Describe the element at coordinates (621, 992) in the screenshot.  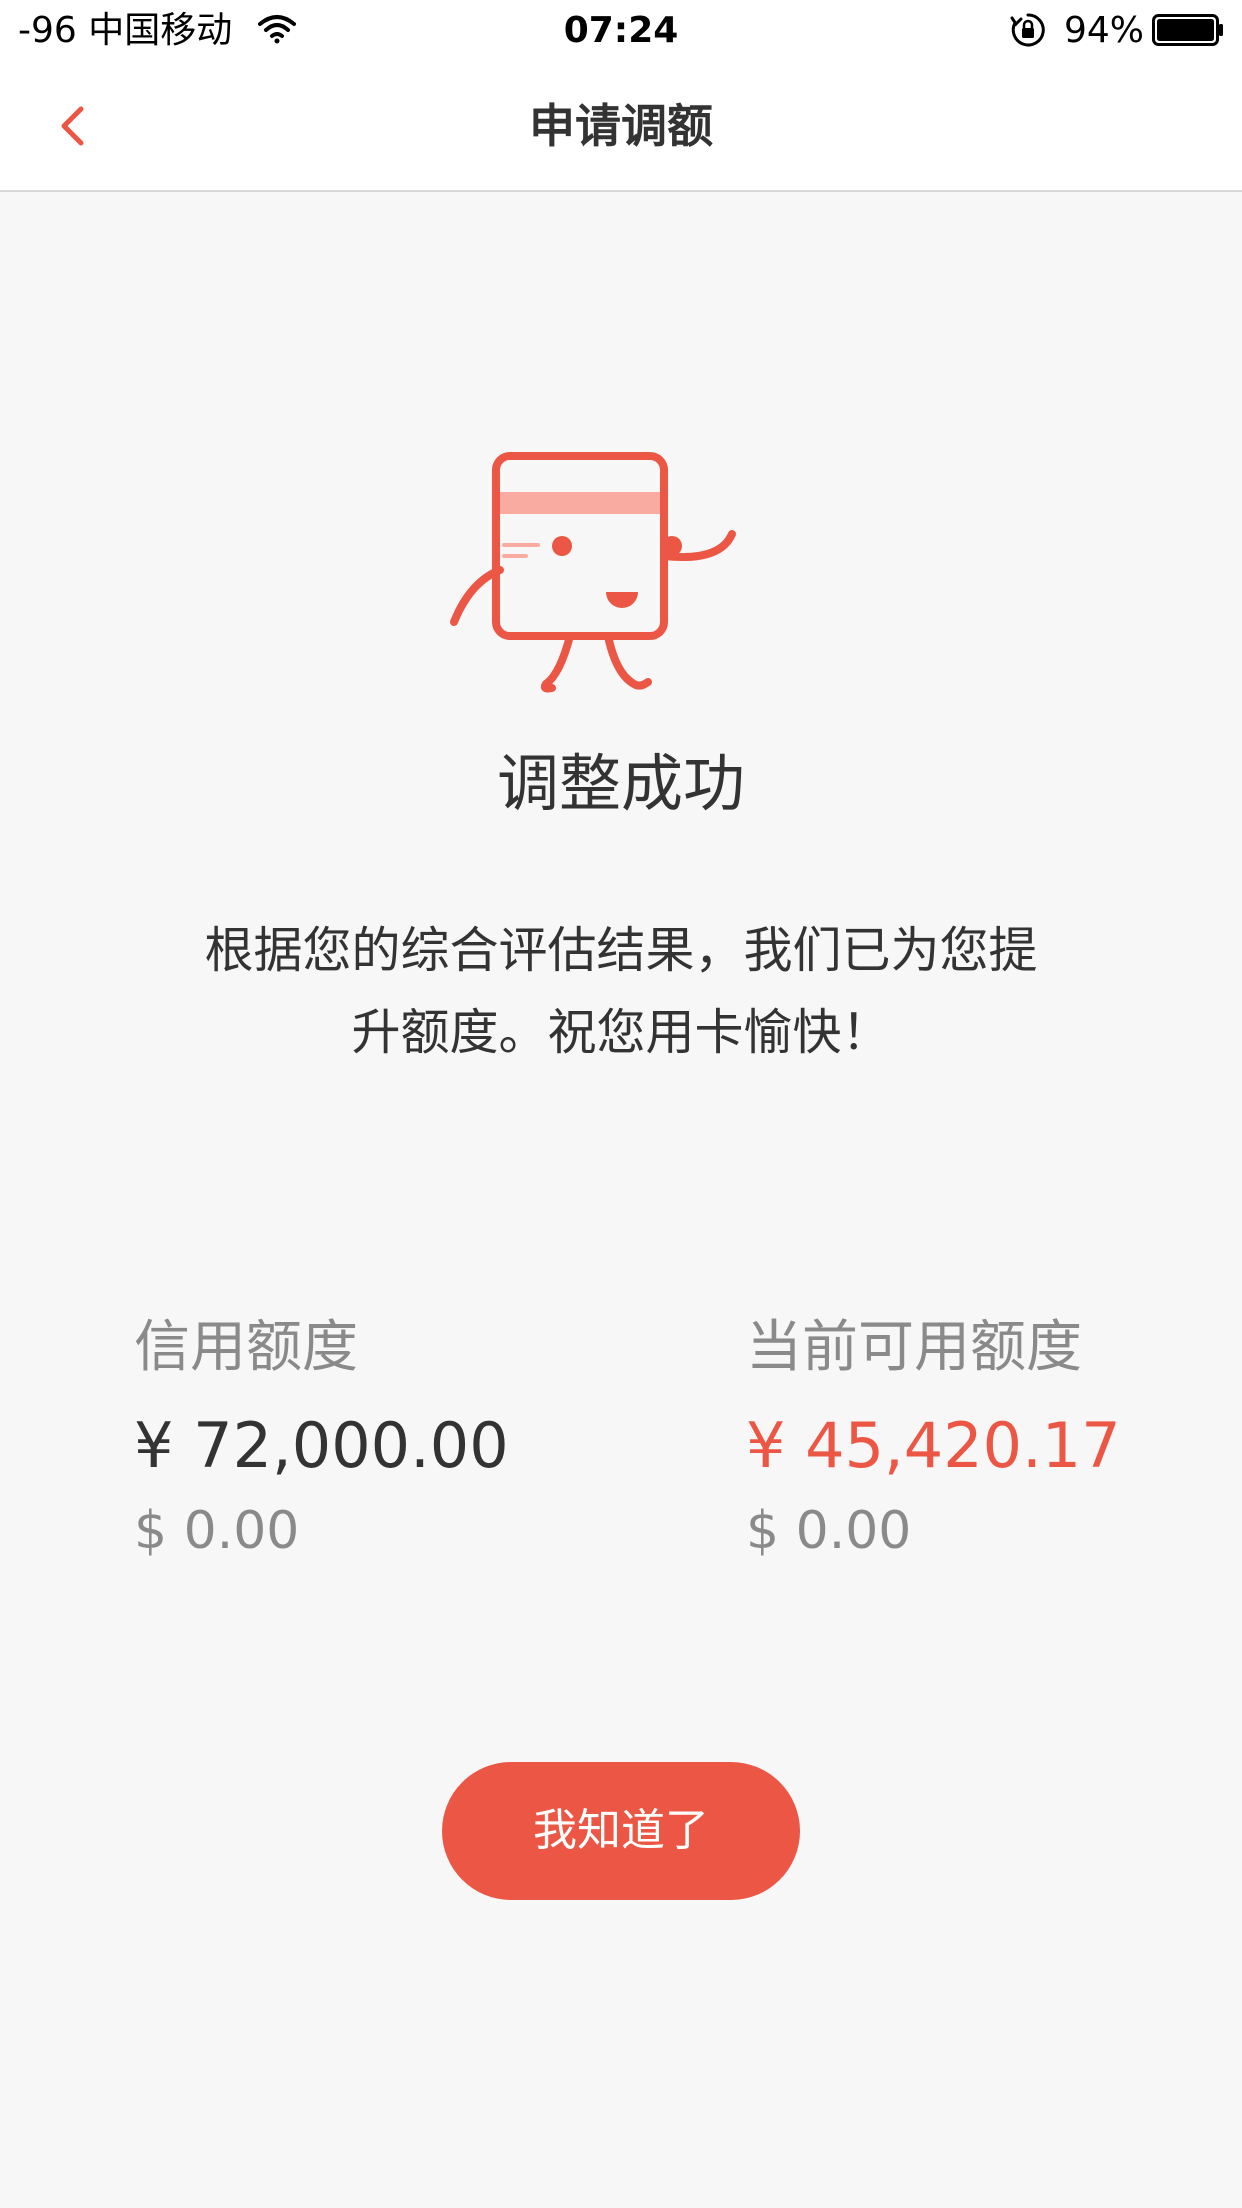
I see `success-message: 根据您的综合评估结果，我们已为您提 升额度。祝您用卡愉快！` at that location.